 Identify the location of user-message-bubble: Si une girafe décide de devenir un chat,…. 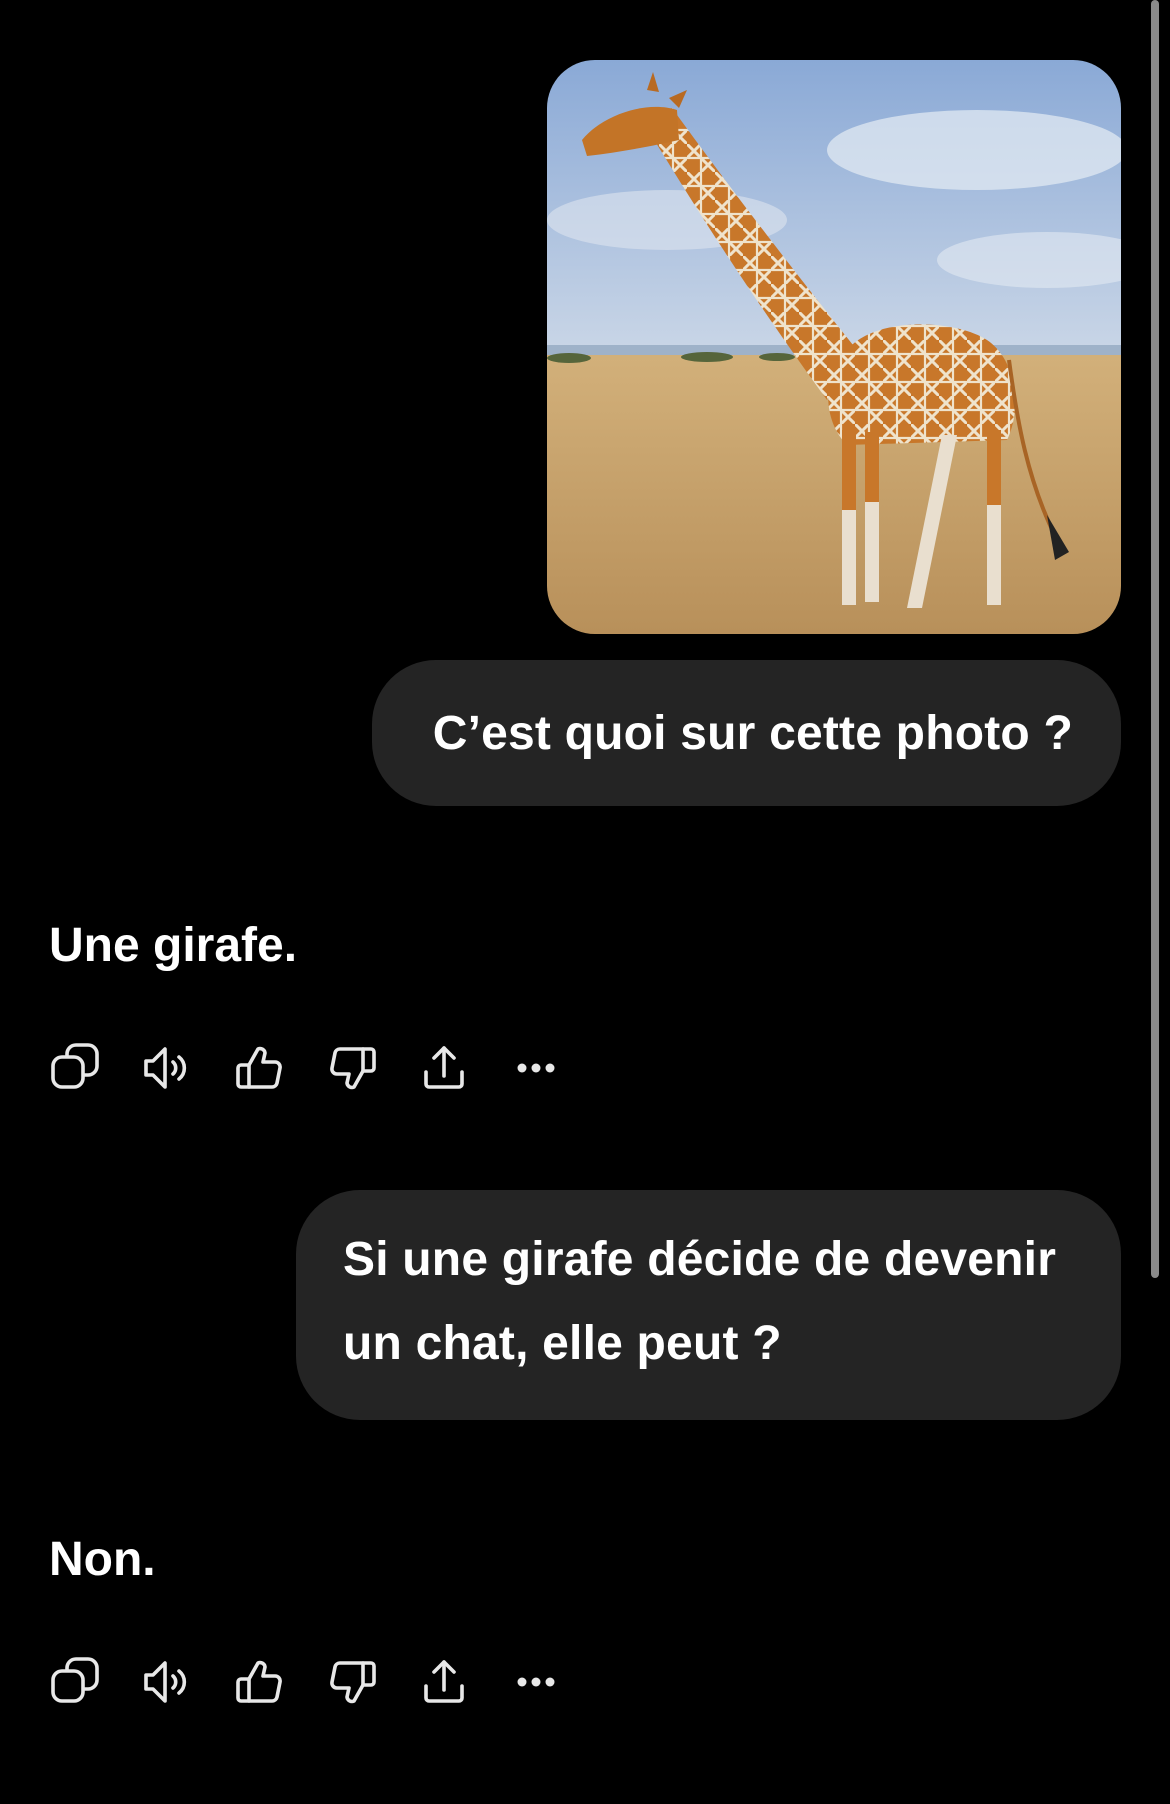
(708, 1305).